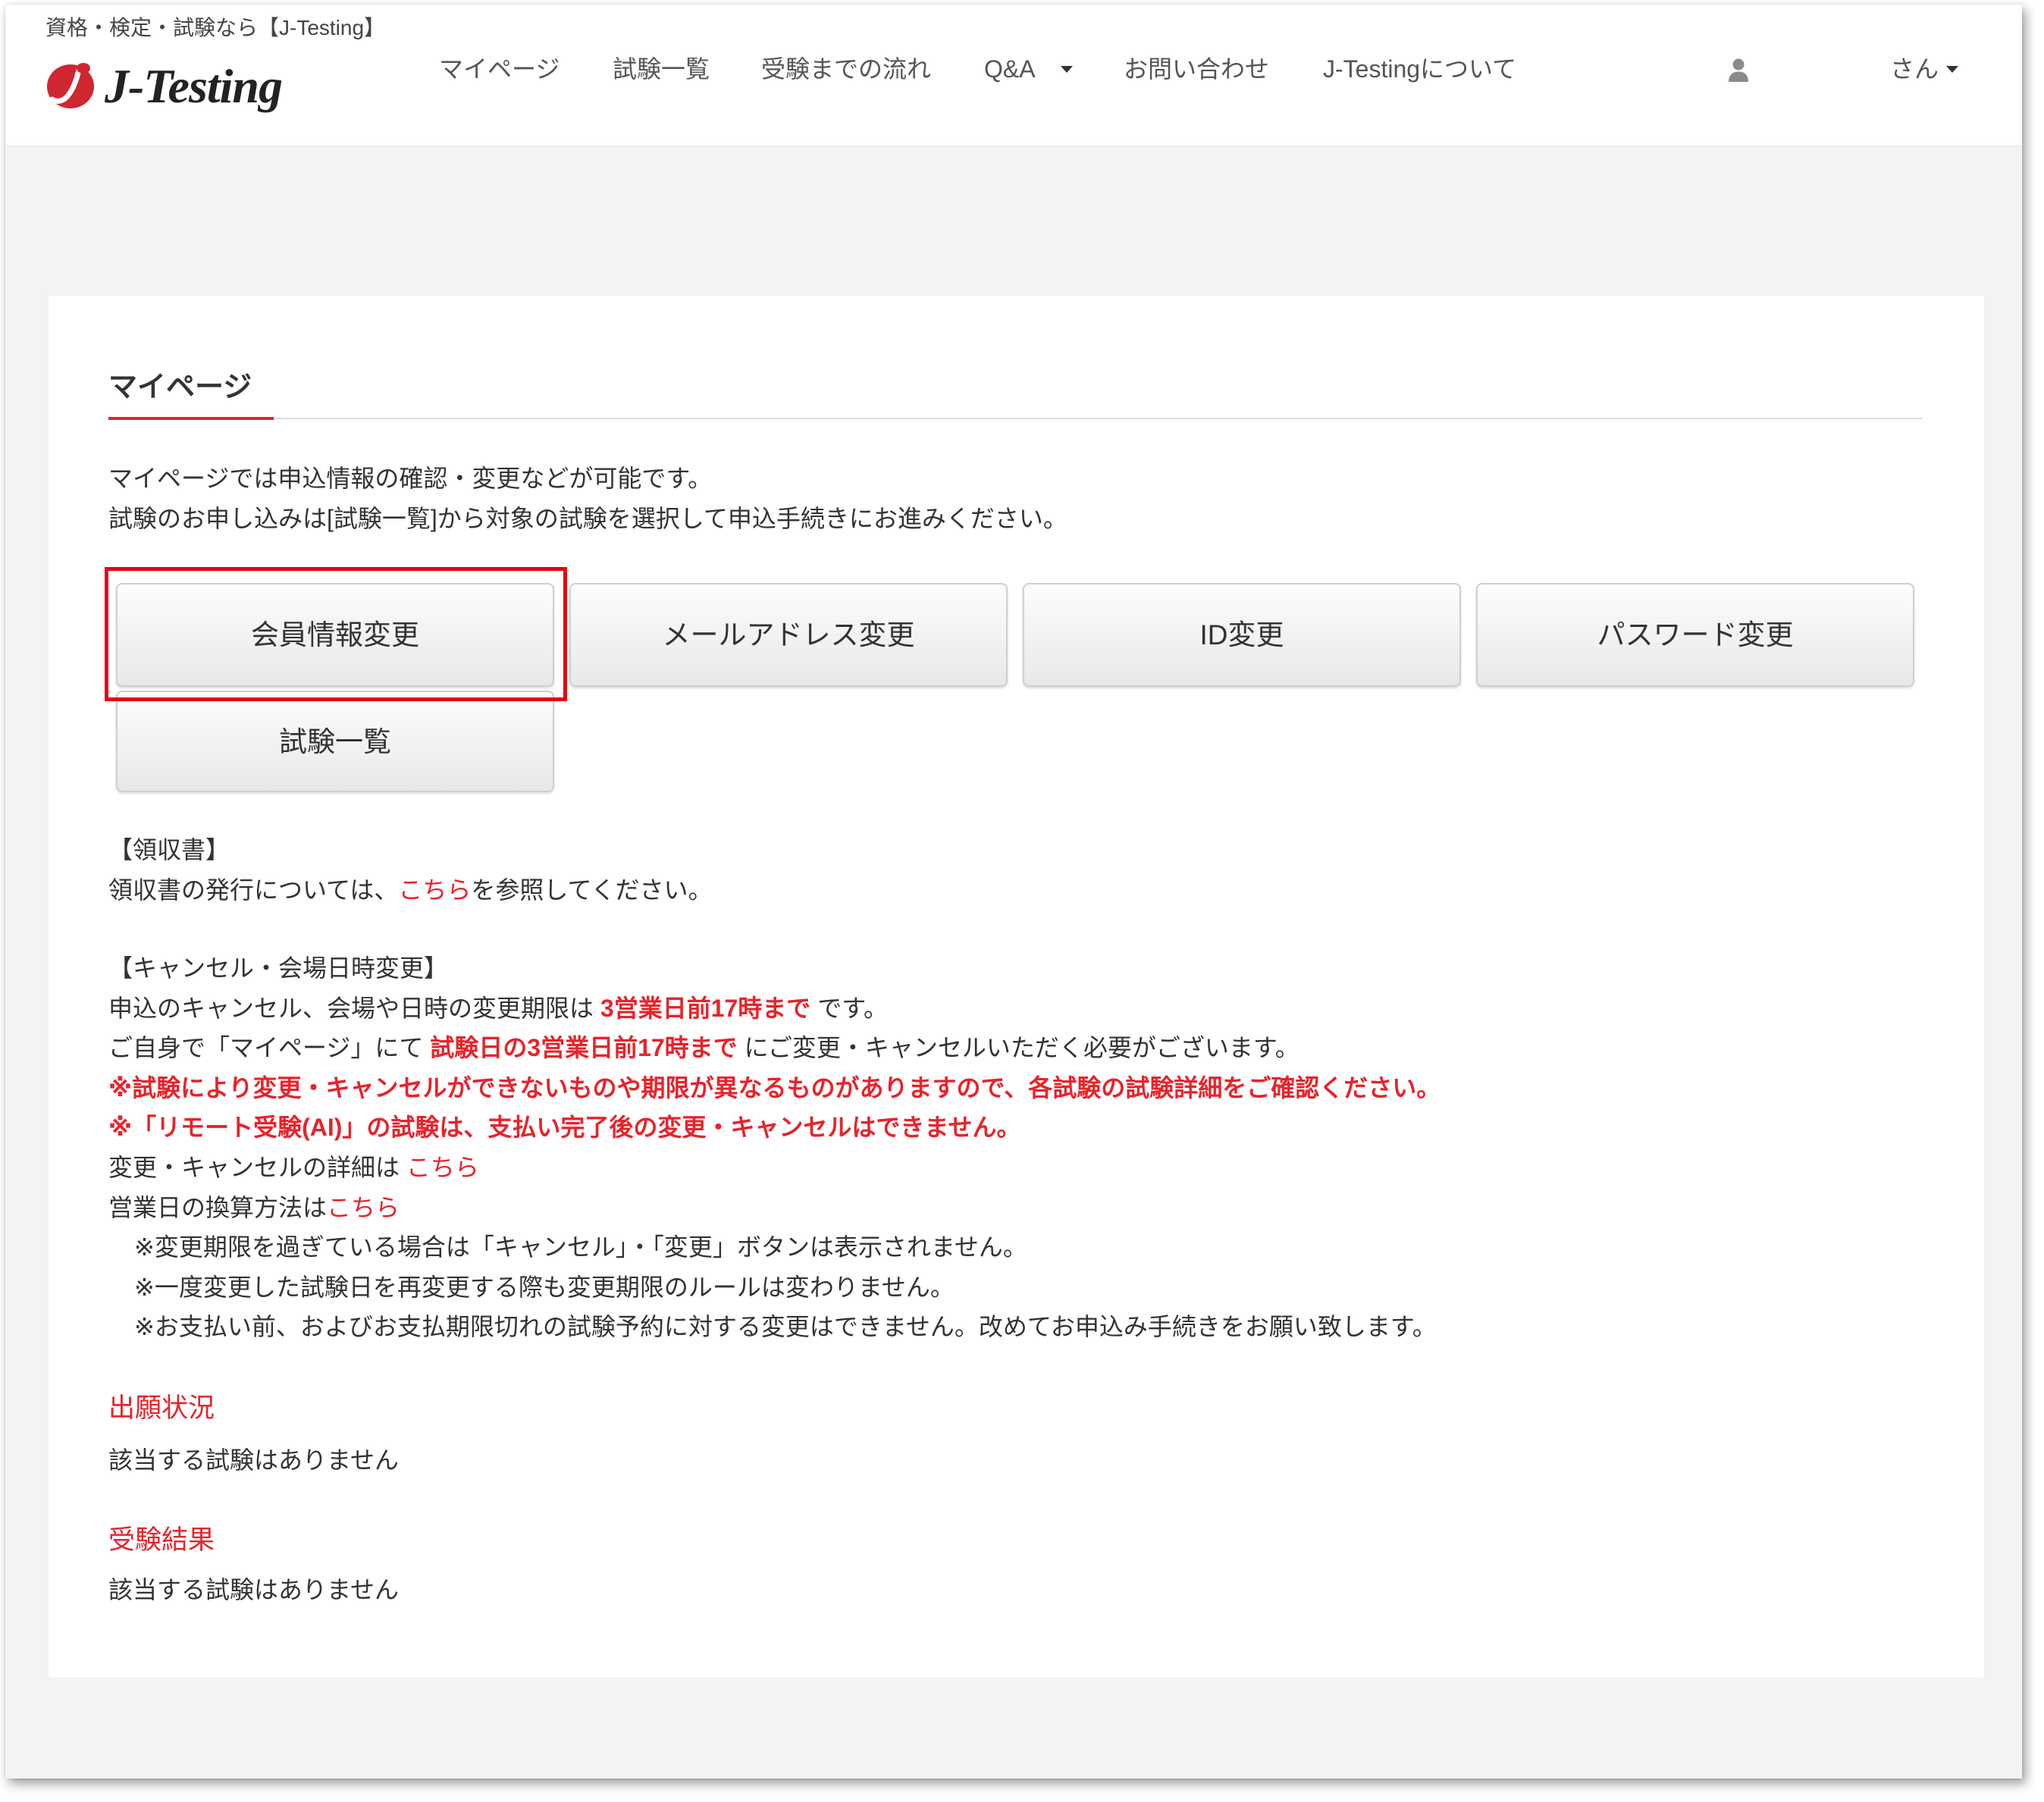 The width and height of the screenshot is (2044, 1802). What do you see at coordinates (442, 1167) in the screenshot?
I see `cancel-details-link: こちら` at bounding box center [442, 1167].